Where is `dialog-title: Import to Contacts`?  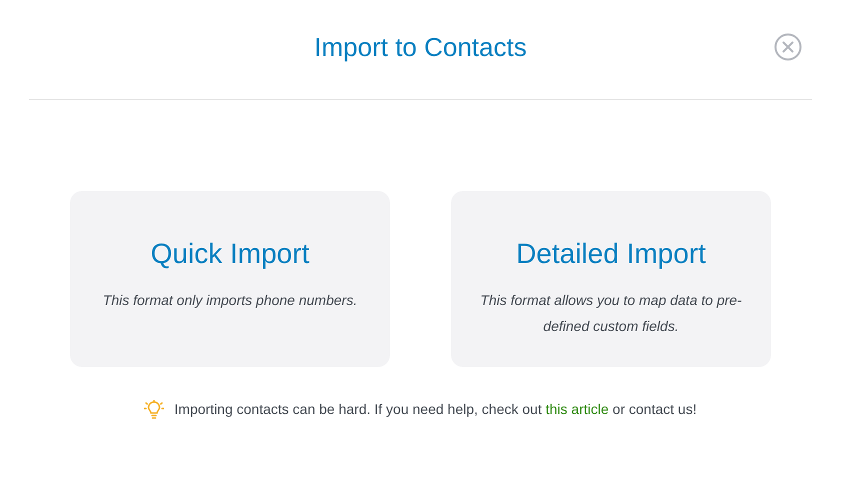 dialog-title: Import to Contacts is located at coordinates (420, 47).